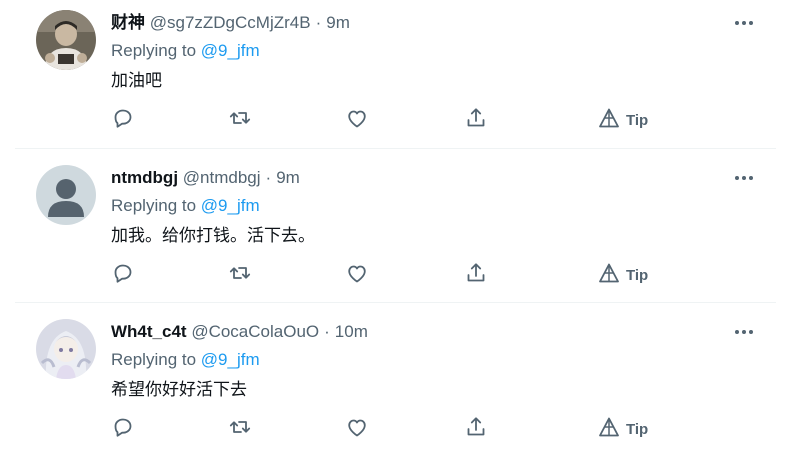 Image resolution: width=800 pixels, height=455 pixels. Describe the element at coordinates (255, 331) in the screenshot. I see `user-handle: @CocaColaOuO` at that location.